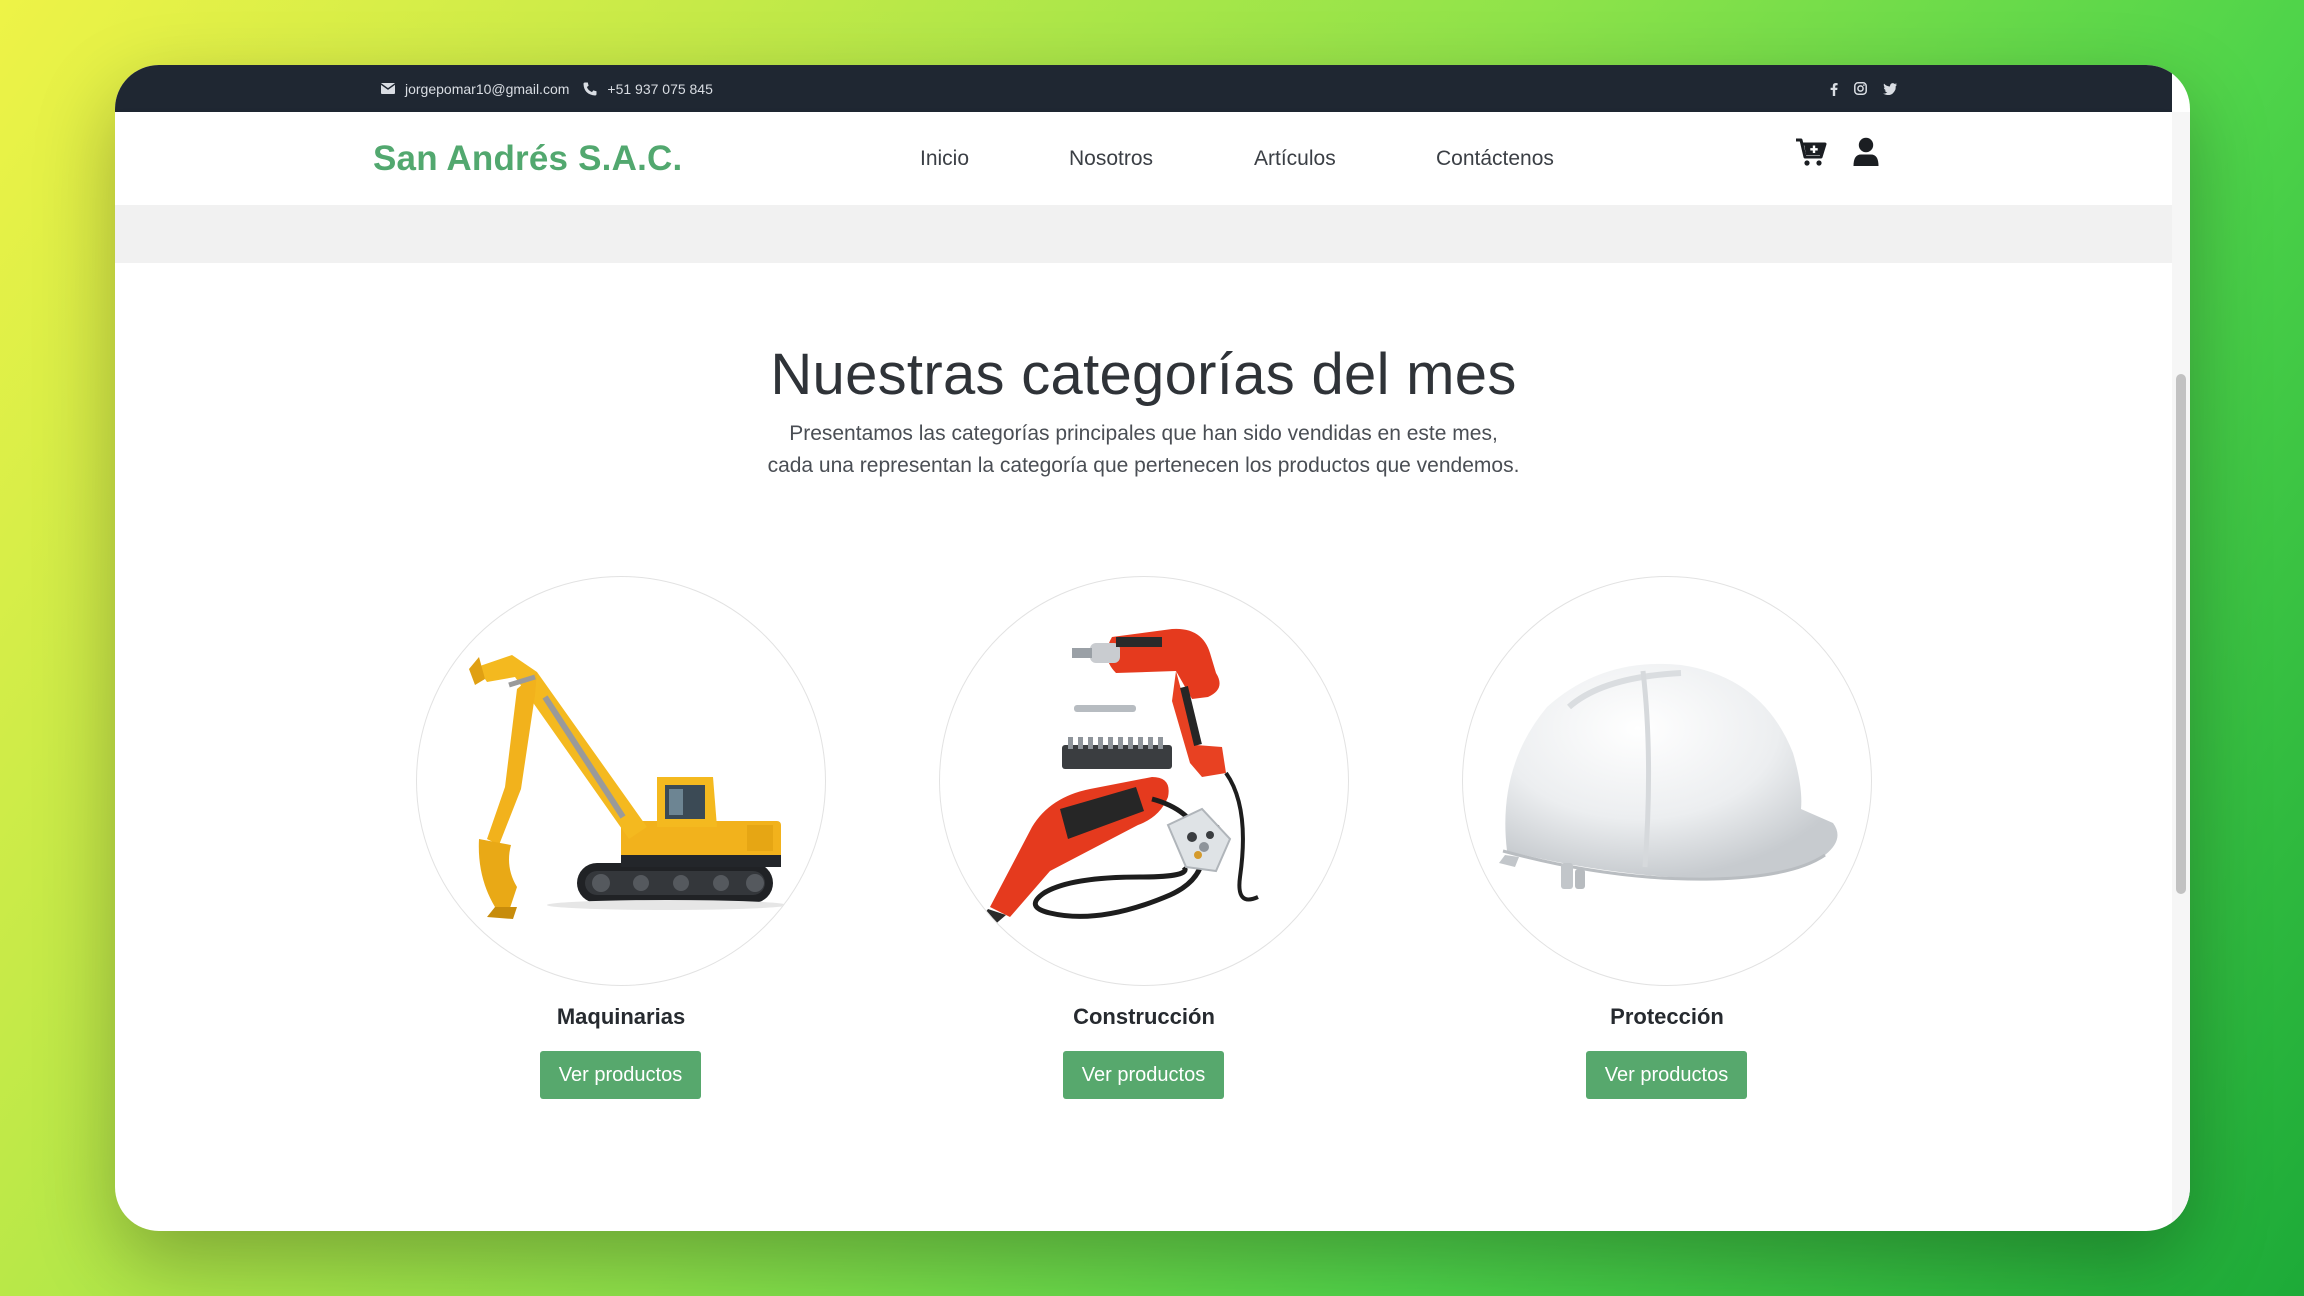  Describe the element at coordinates (1111, 159) in the screenshot. I see `nav-item-nosotros: Nosotros` at that location.